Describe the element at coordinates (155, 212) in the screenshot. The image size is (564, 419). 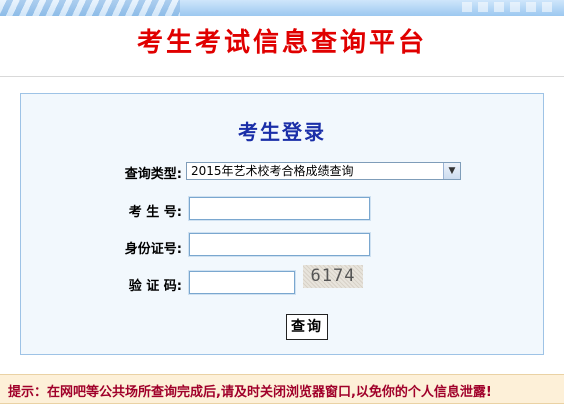
I see `exam-no-label: 考 生 号:` at that location.